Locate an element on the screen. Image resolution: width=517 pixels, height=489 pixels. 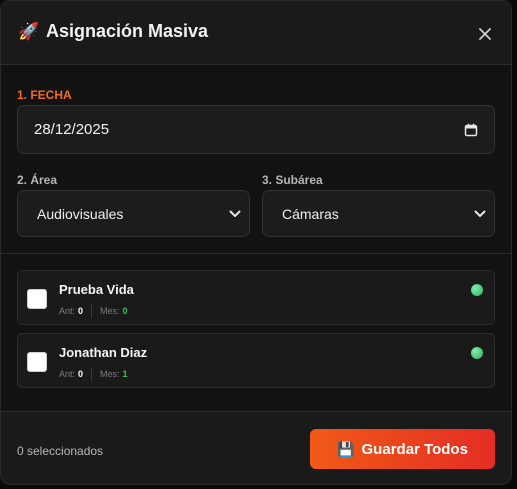
save-all-label: Guardar Todos is located at coordinates (414, 449).